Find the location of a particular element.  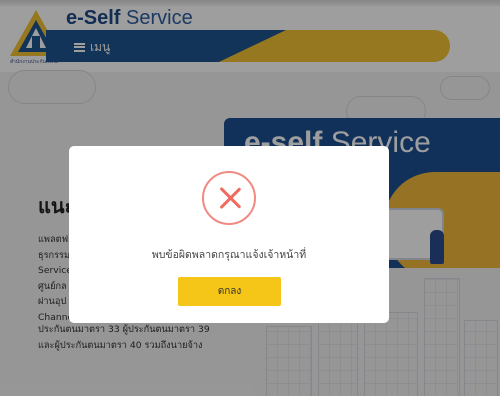

error-x-icon is located at coordinates (229, 198).